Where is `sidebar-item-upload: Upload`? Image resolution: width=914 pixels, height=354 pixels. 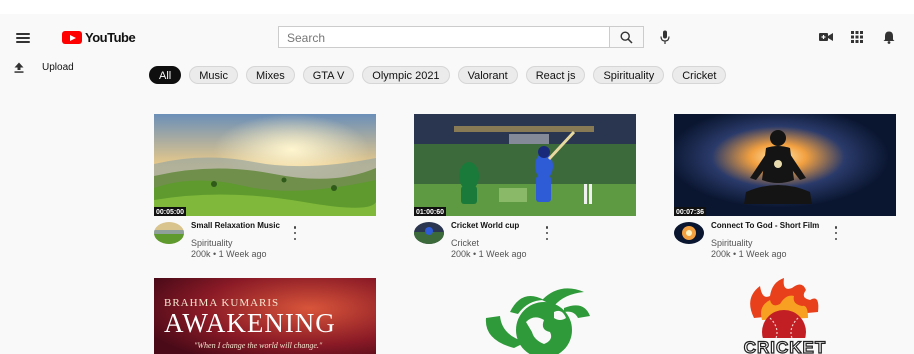 sidebar-item-upload: Upload is located at coordinates (44, 67).